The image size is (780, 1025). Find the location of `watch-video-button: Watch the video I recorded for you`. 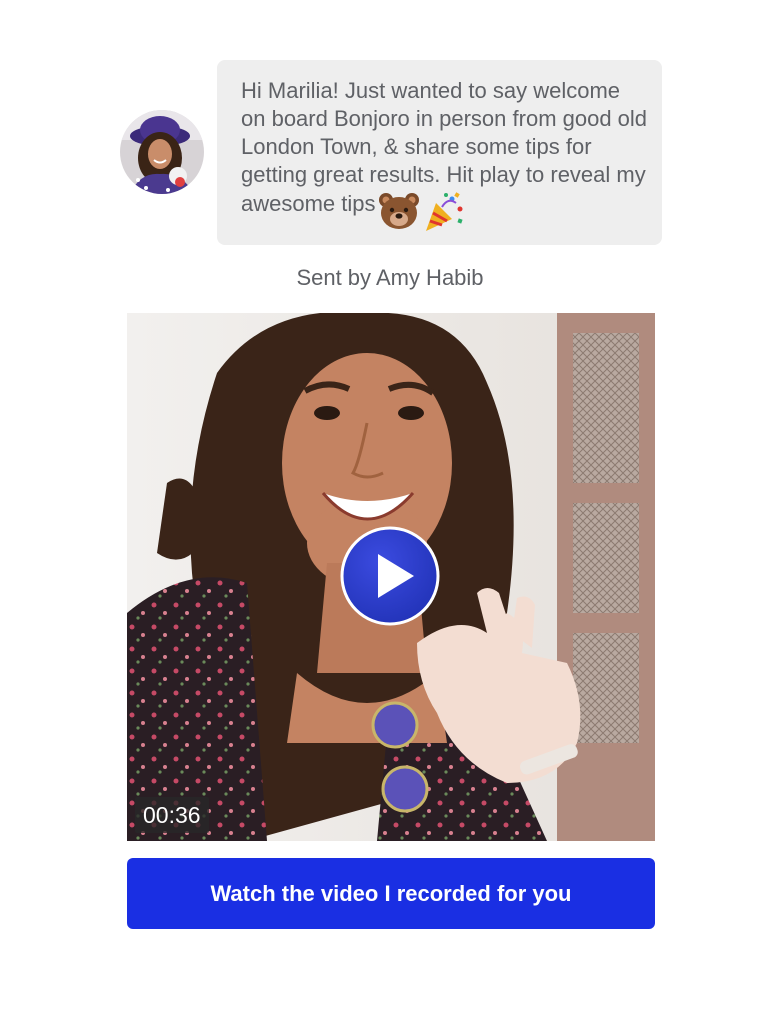

watch-video-button: Watch the video I recorded for you is located at coordinates (391, 893).